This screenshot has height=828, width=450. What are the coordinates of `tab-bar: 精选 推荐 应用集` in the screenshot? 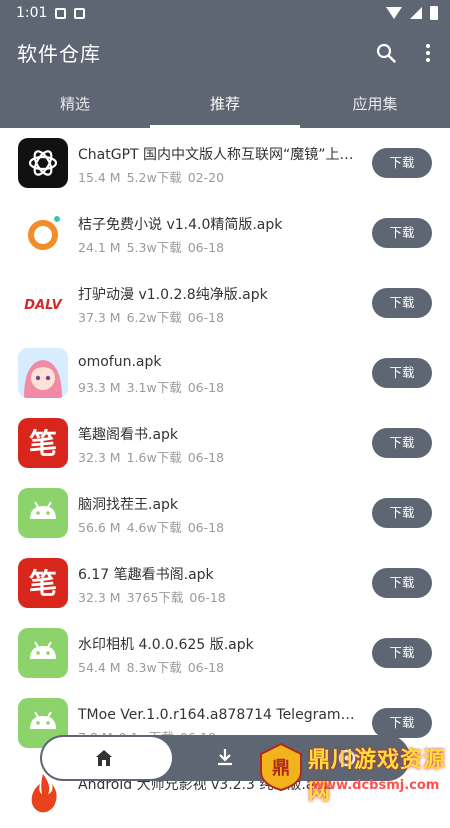 It's located at (225, 106).